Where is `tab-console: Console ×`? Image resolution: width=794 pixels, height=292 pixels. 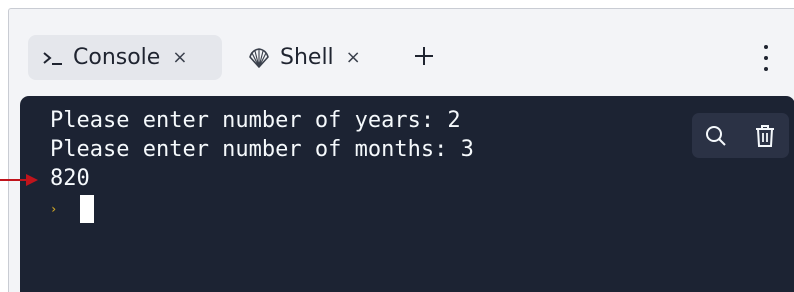
tab-console: Console × is located at coordinates (125, 57).